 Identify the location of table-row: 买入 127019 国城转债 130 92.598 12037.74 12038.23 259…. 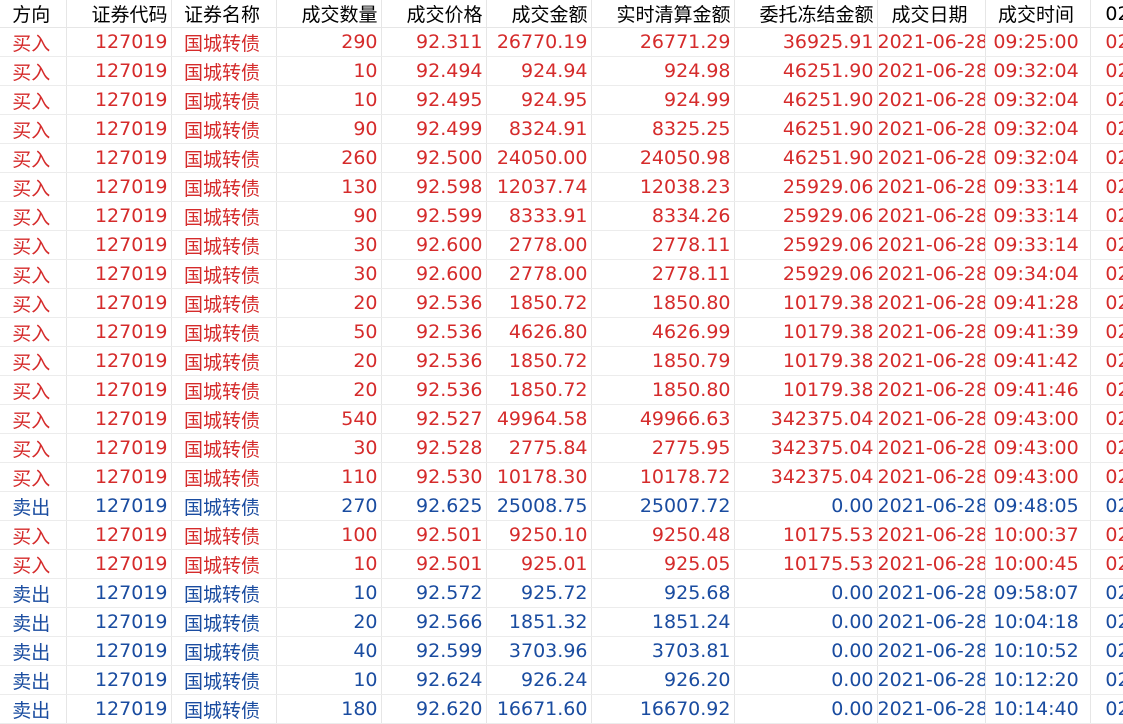
(561, 187).